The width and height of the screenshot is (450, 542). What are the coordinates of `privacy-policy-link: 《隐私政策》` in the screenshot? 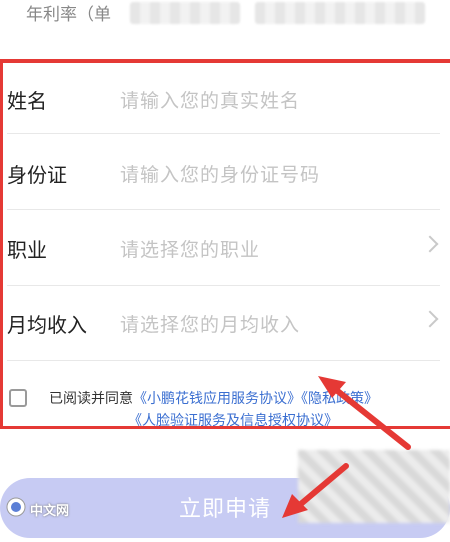 It's located at (339, 399).